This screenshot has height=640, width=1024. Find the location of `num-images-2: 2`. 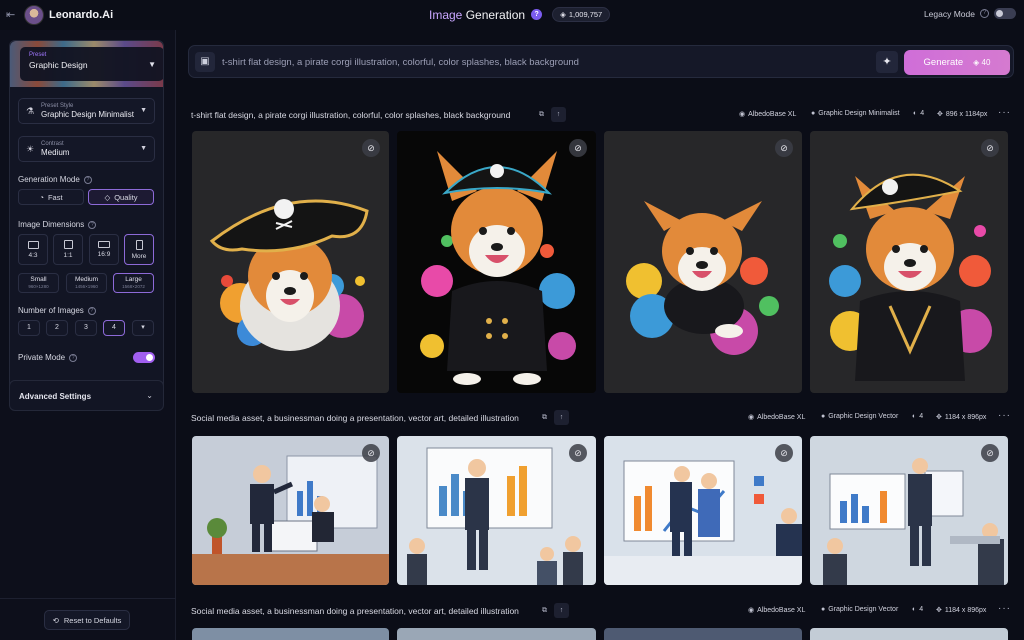

num-images-2: 2 is located at coordinates (57, 328).